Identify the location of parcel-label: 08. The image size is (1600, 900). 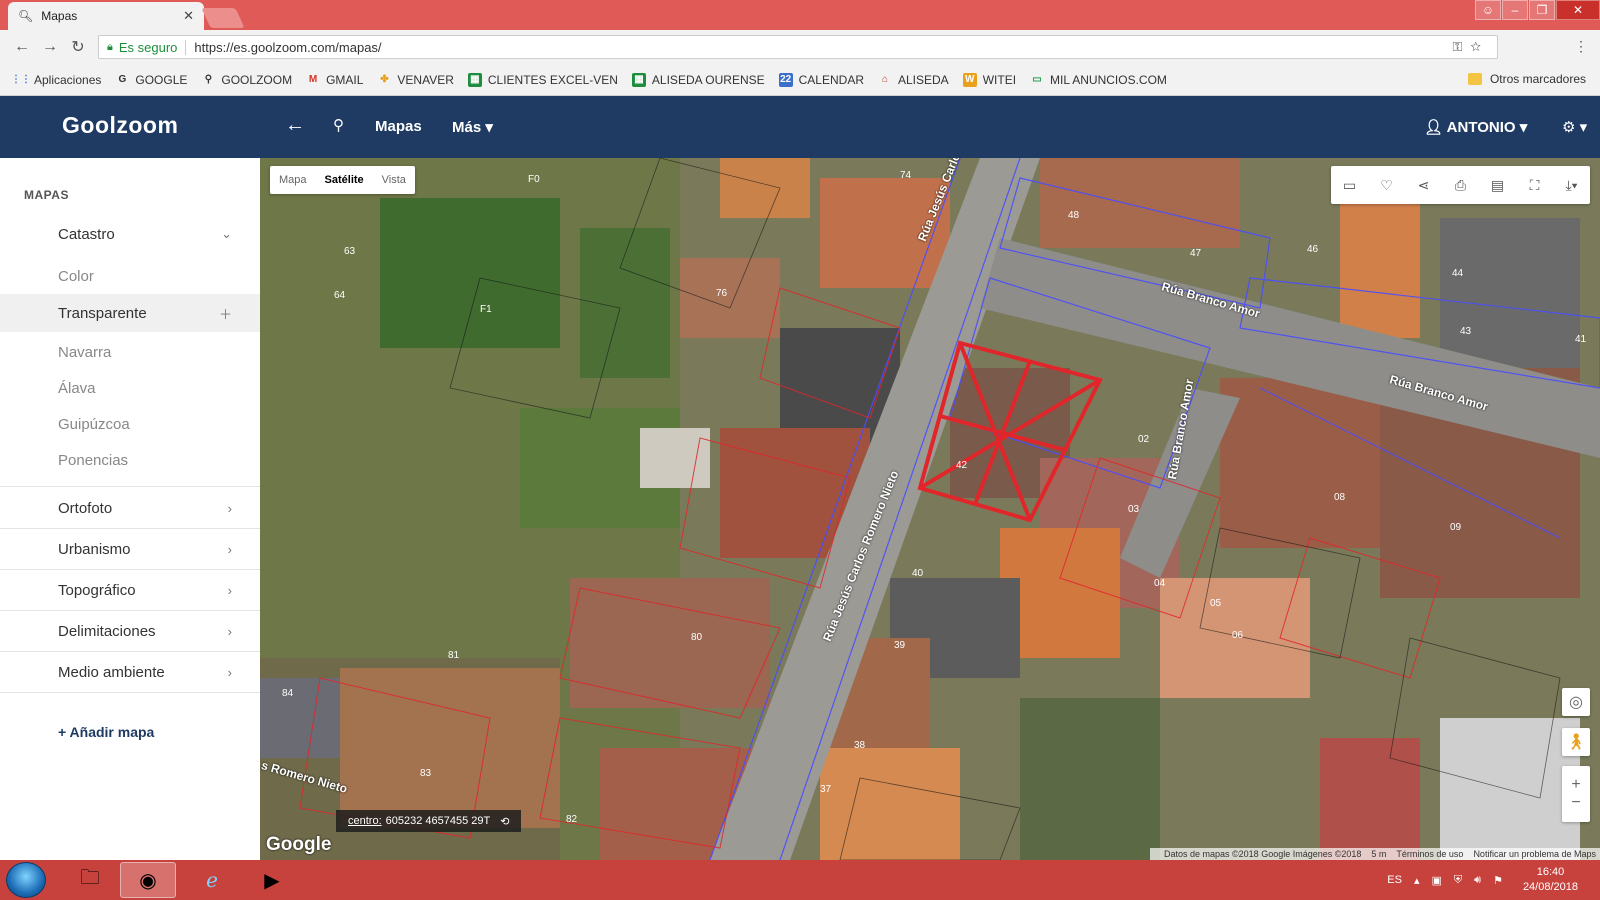
(1340, 497).